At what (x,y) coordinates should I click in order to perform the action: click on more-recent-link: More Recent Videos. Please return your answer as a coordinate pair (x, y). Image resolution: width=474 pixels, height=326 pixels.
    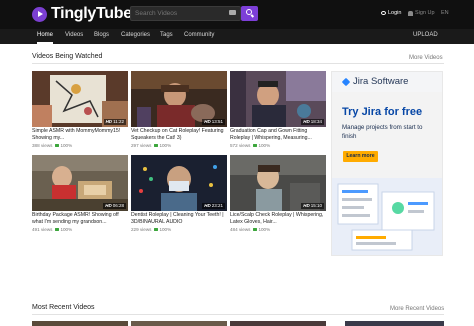
    Looking at the image, I should click on (417, 309).